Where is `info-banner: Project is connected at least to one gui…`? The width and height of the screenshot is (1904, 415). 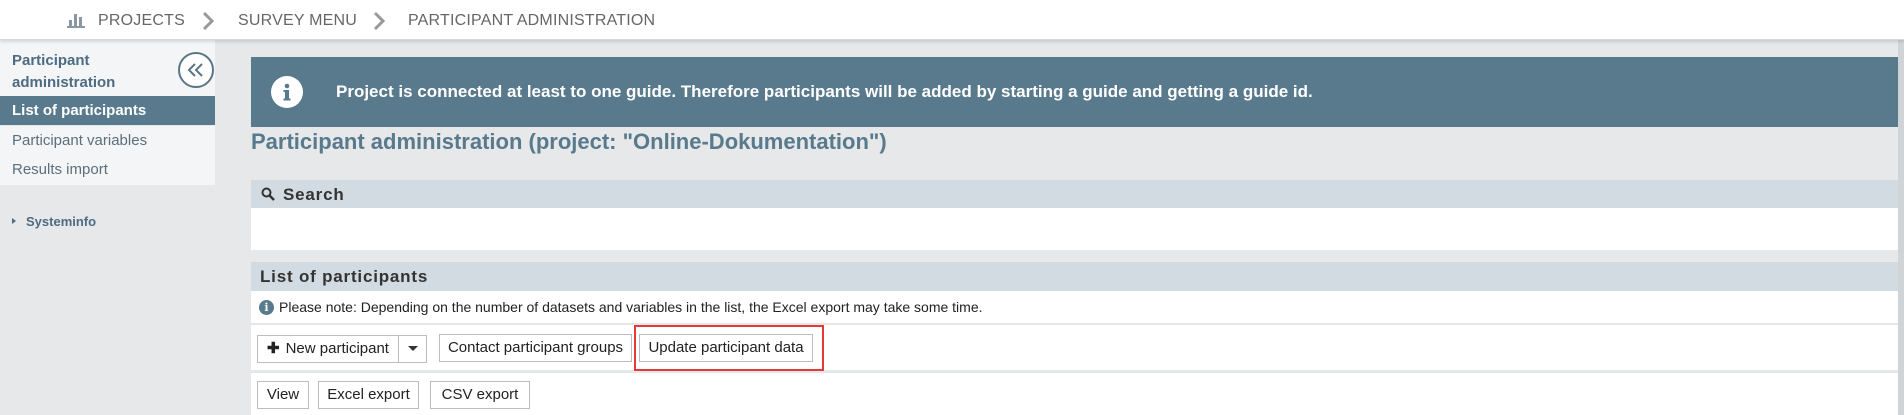
info-banner: Project is connected at least to one gui… is located at coordinates (1074, 92).